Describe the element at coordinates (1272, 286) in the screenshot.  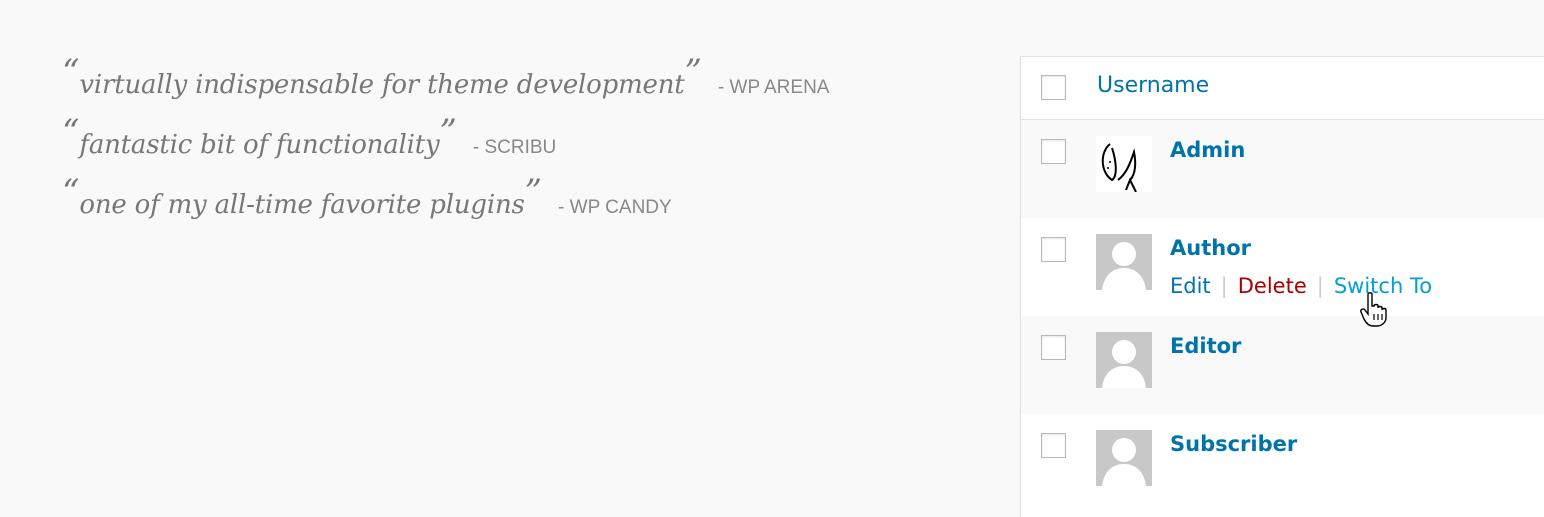
I see `delete-link: Delete` at that location.